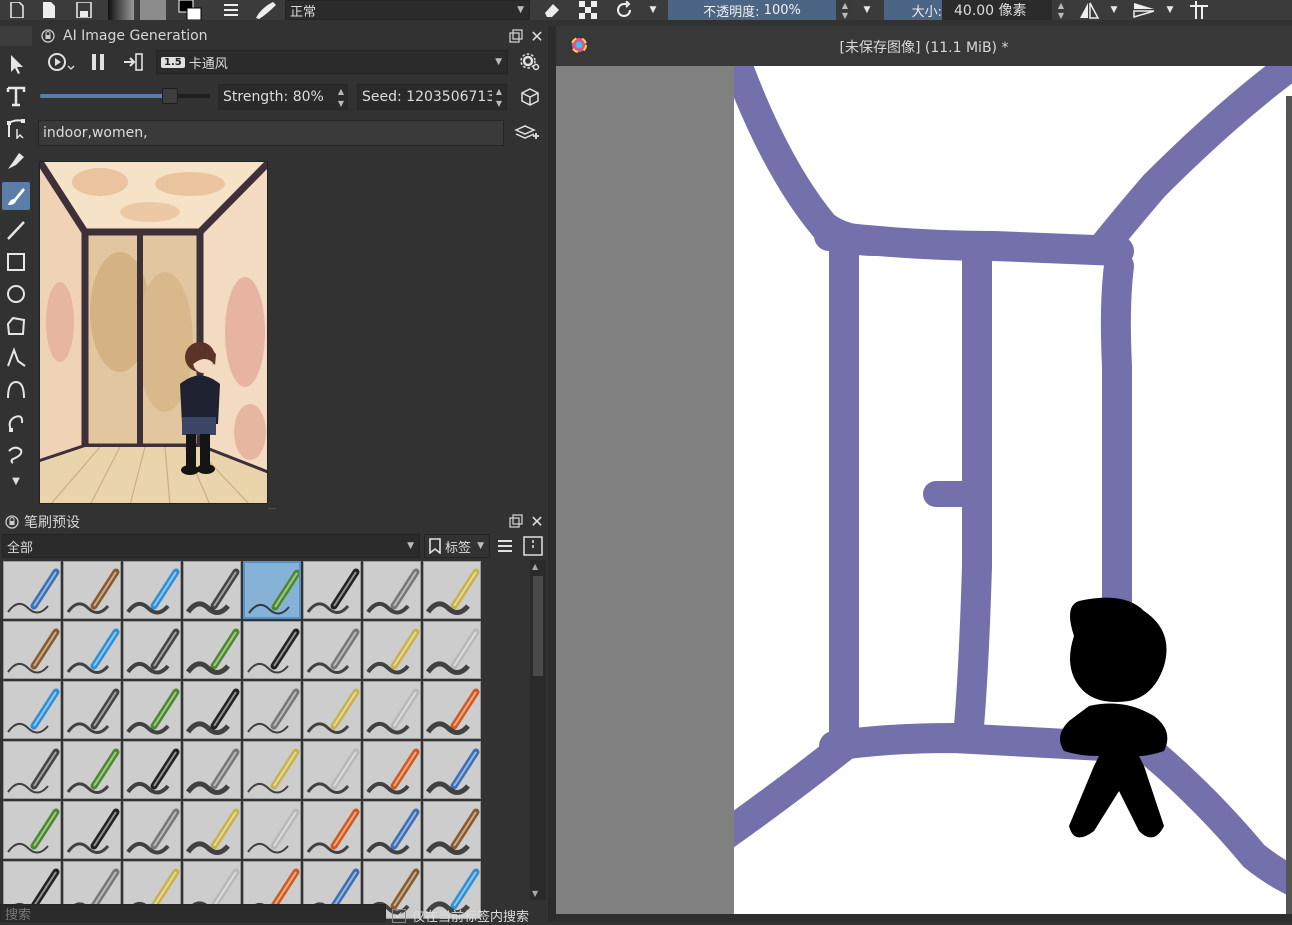 The height and width of the screenshot is (925, 1292). I want to click on opacity-spinner: ▲ ▼, so click(845, 10).